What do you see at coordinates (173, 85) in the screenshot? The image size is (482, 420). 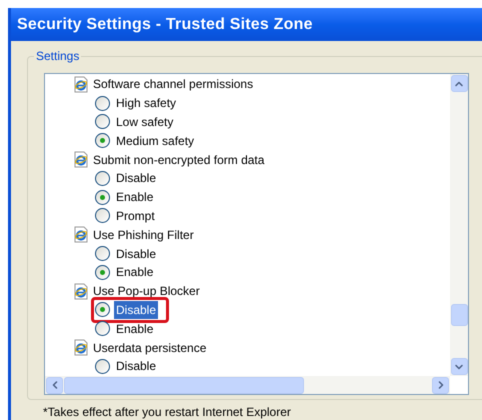 I see `setting-heading: Software channel permissions` at bounding box center [173, 85].